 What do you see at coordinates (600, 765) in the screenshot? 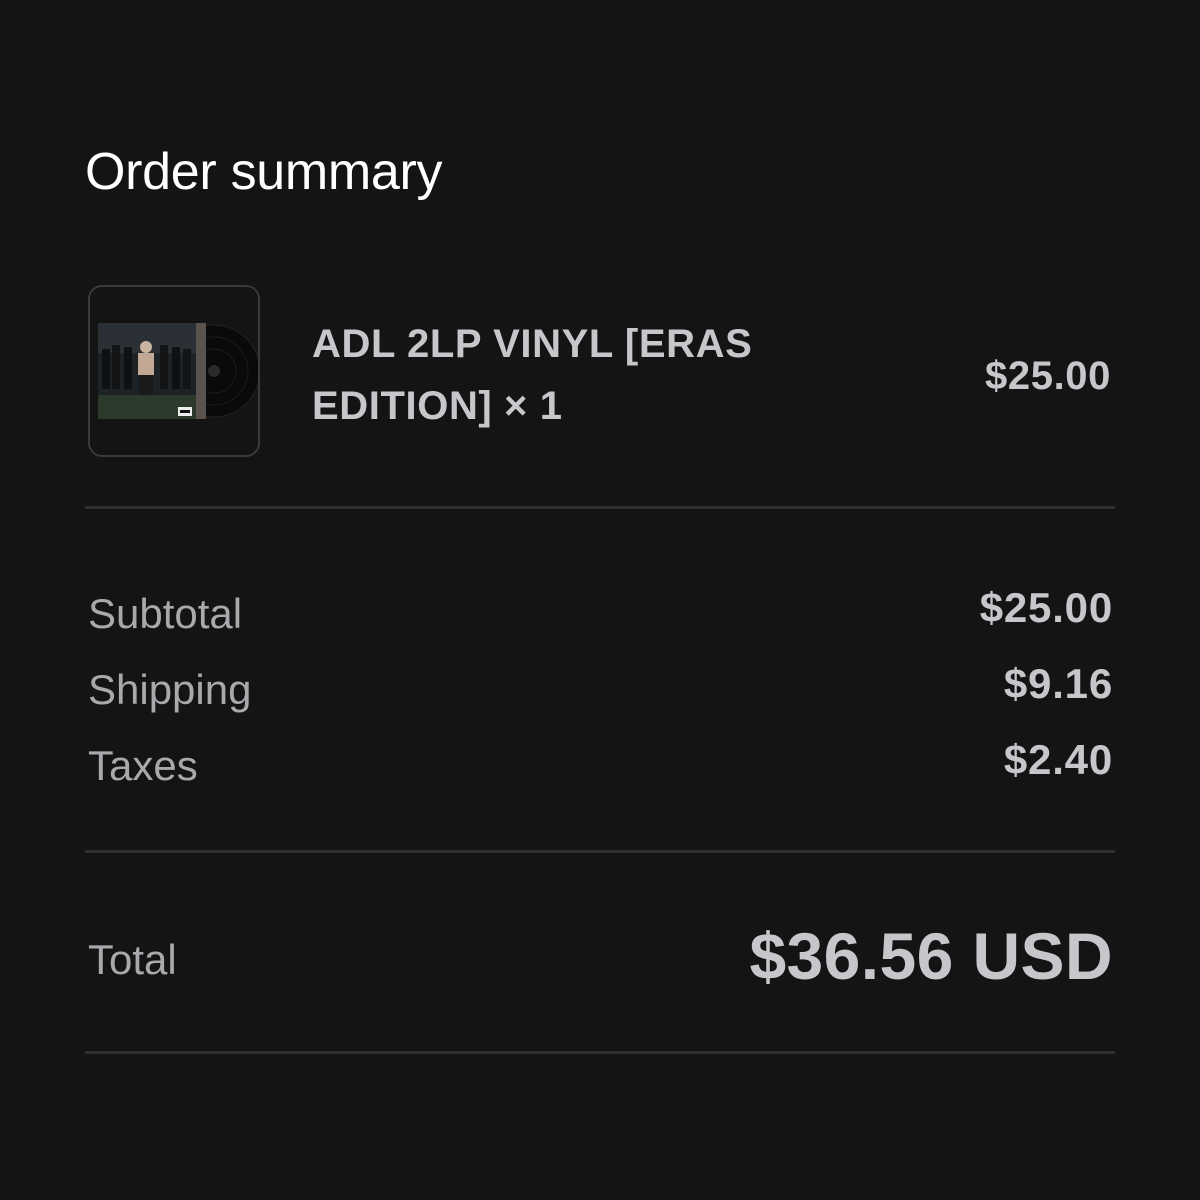
I see `taxes-row: Taxes $2.40` at bounding box center [600, 765].